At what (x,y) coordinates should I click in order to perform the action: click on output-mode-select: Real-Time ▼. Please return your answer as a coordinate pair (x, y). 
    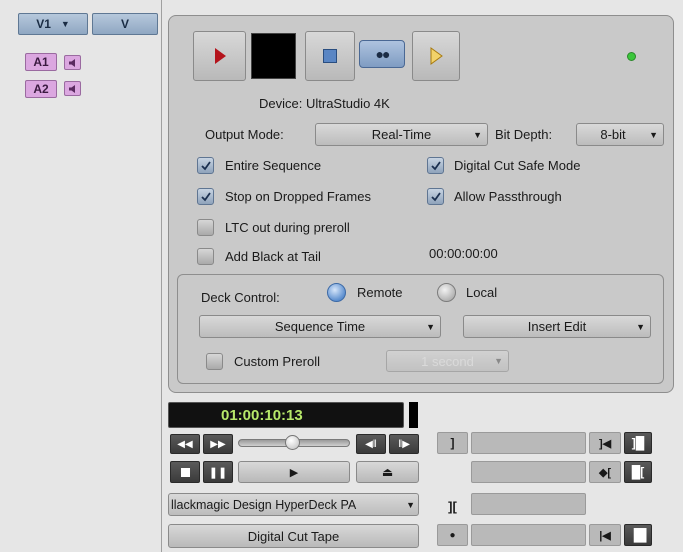
    Looking at the image, I should click on (401, 134).